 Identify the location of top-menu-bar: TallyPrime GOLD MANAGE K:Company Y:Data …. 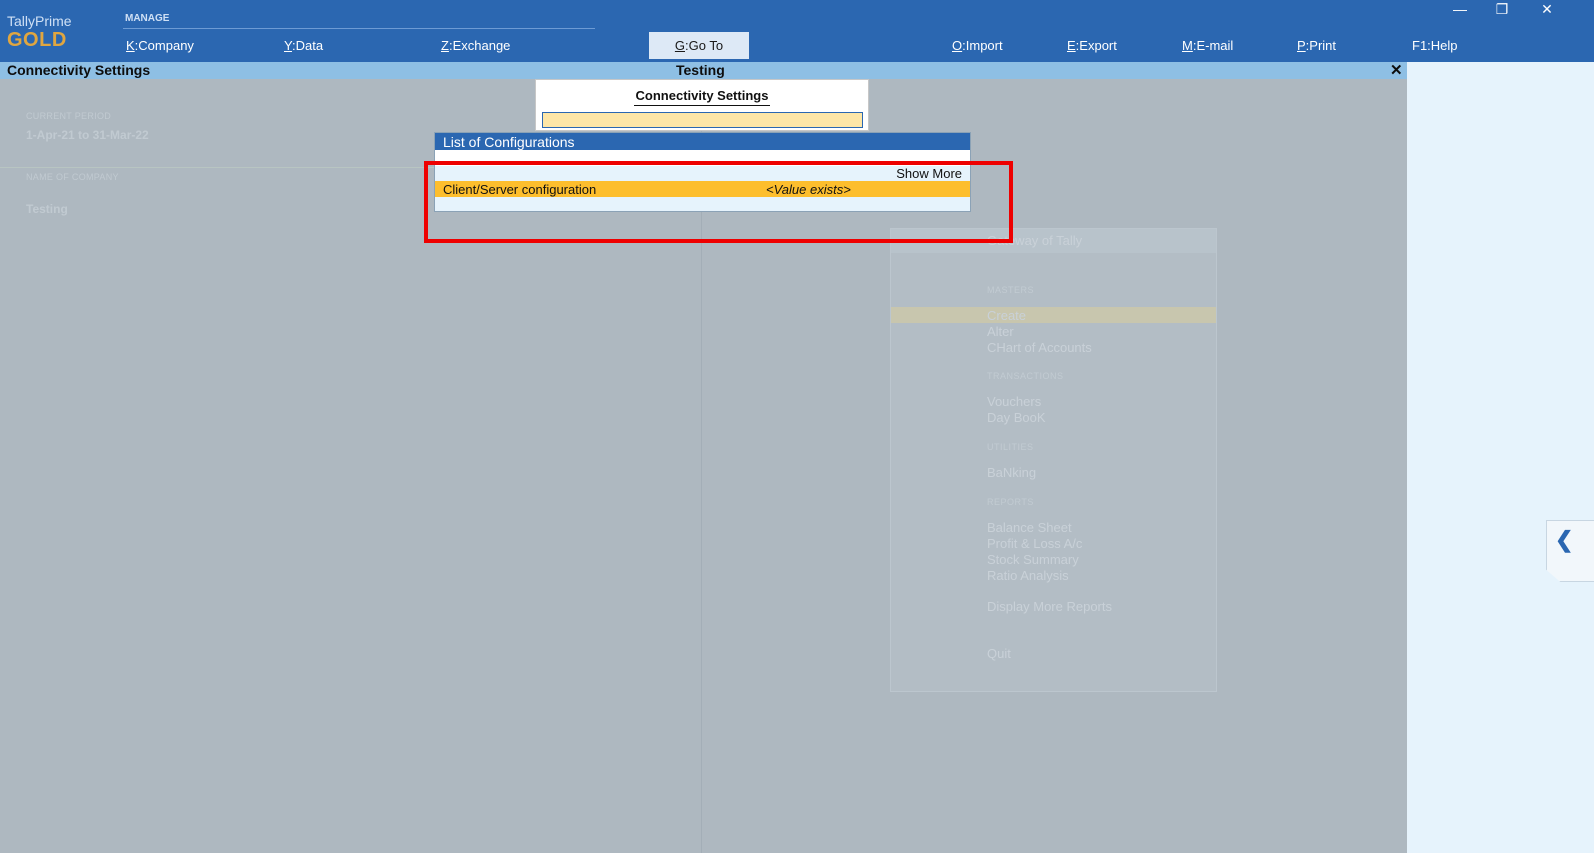
(797, 31).